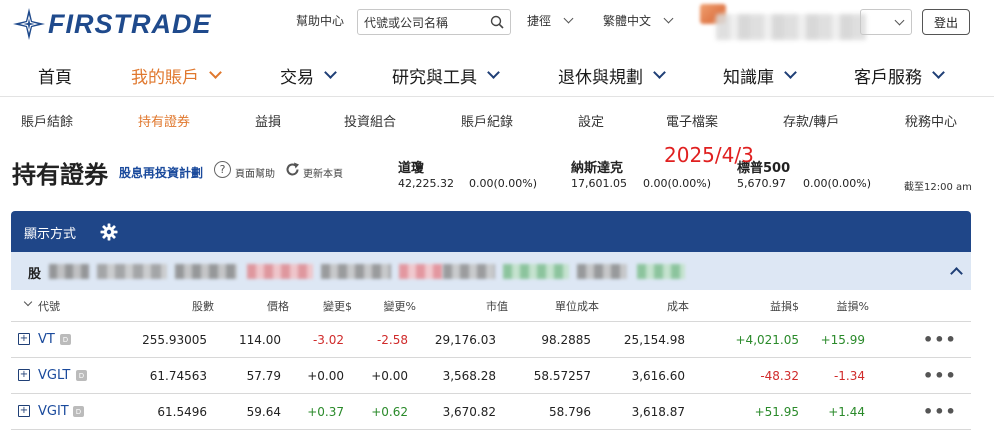  Describe the element at coordinates (591, 120) in the screenshot. I see `subnav-settings: 設定` at that location.